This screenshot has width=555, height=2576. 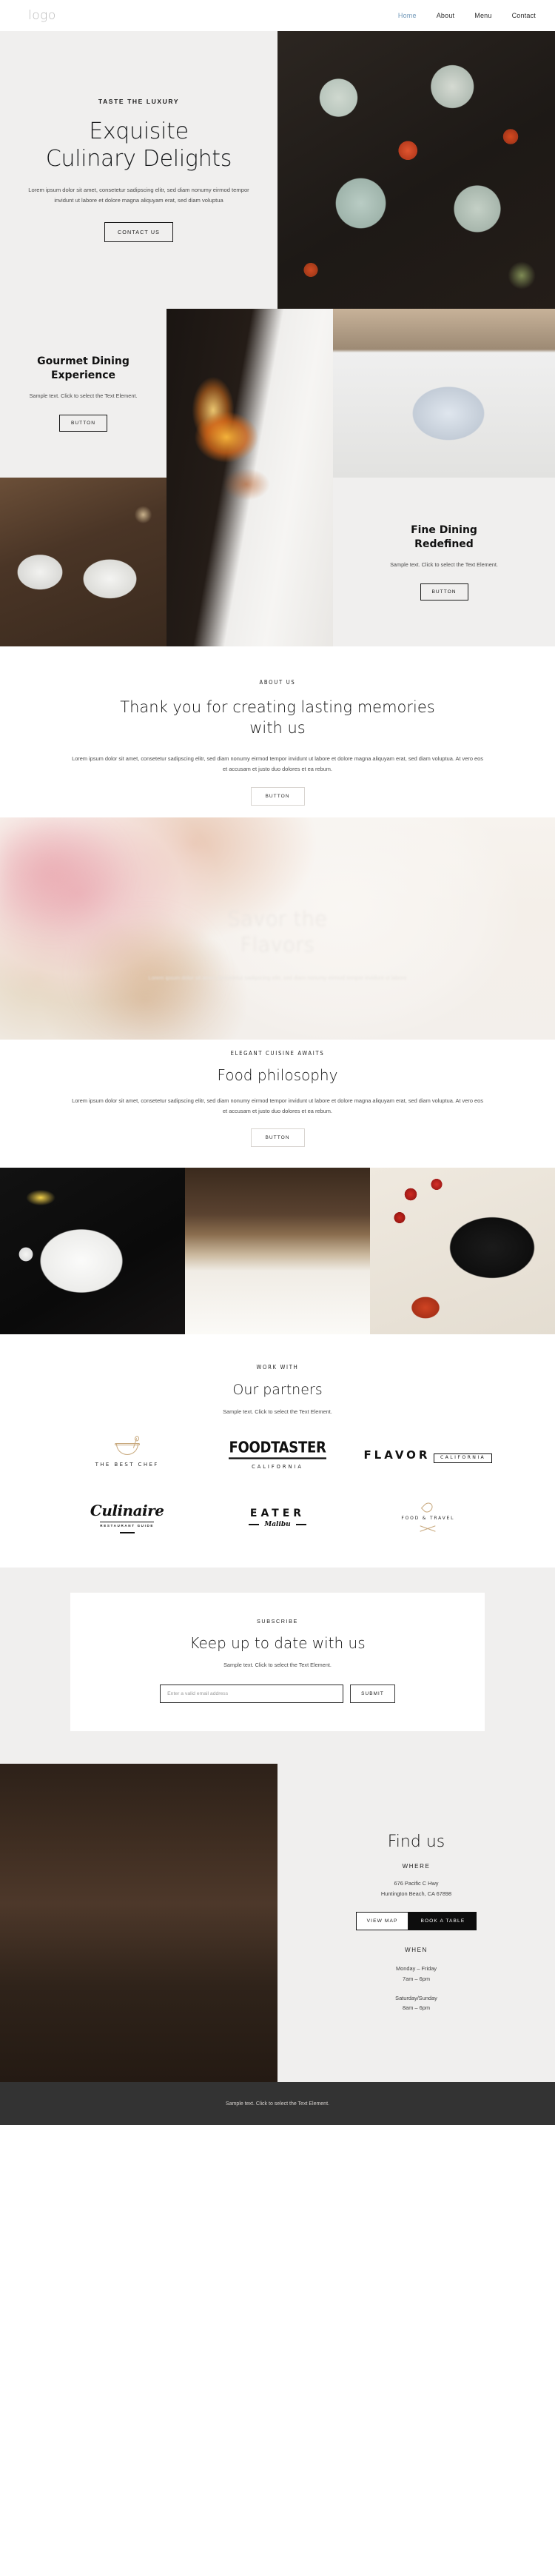 What do you see at coordinates (444, 544) in the screenshot?
I see `fine-dining-title-line2: Redefined` at bounding box center [444, 544].